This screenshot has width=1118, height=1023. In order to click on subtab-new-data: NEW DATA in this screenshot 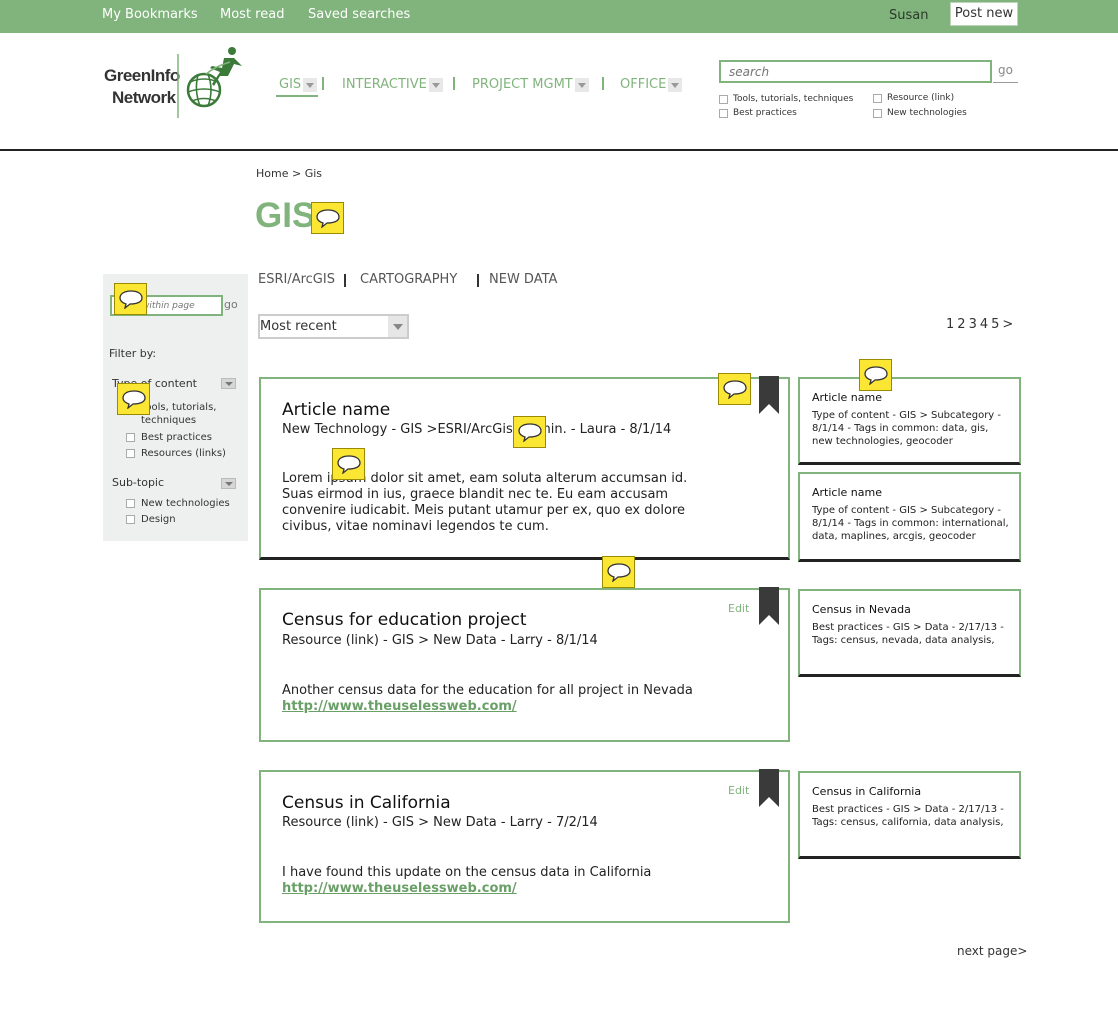, I will do `click(523, 279)`.